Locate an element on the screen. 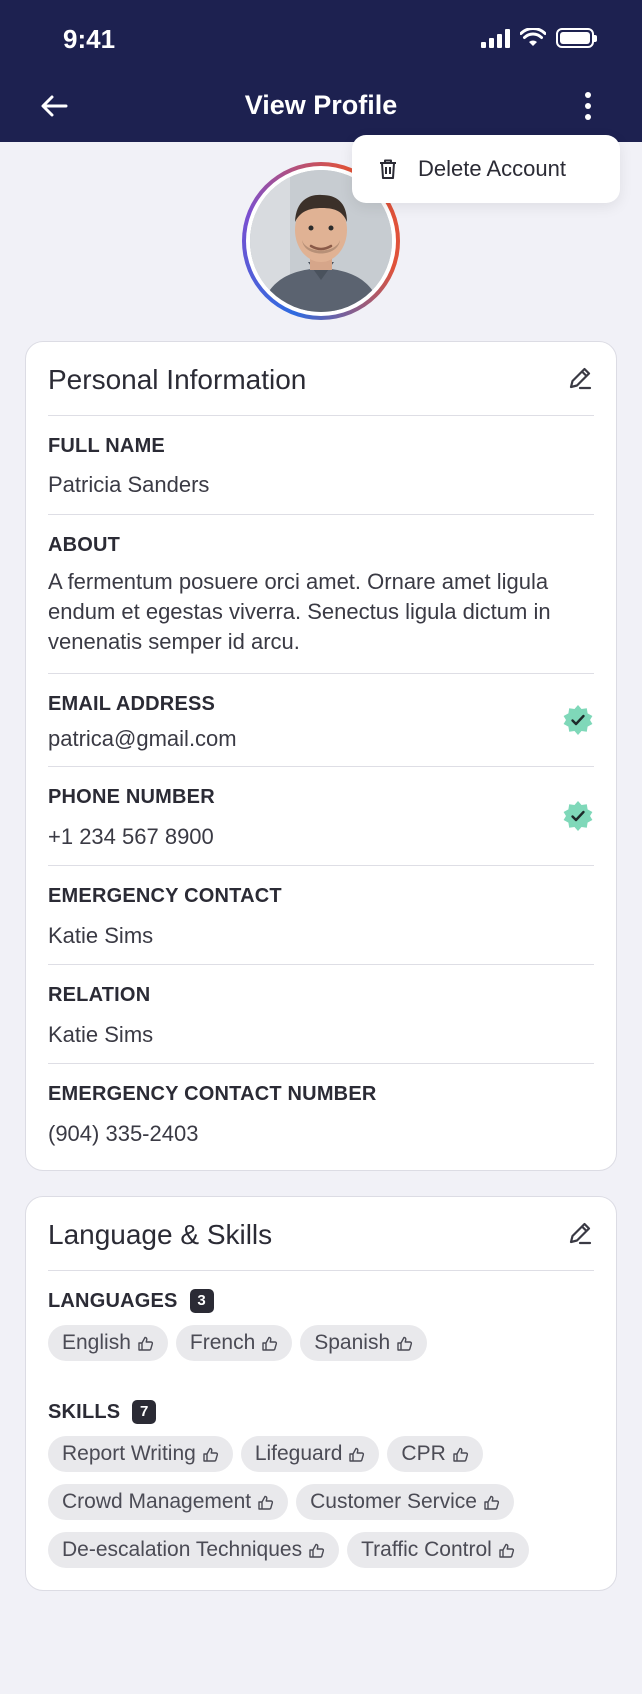 Image resolution: width=642 pixels, height=1694 pixels. chip-label: English is located at coordinates (96, 1342).